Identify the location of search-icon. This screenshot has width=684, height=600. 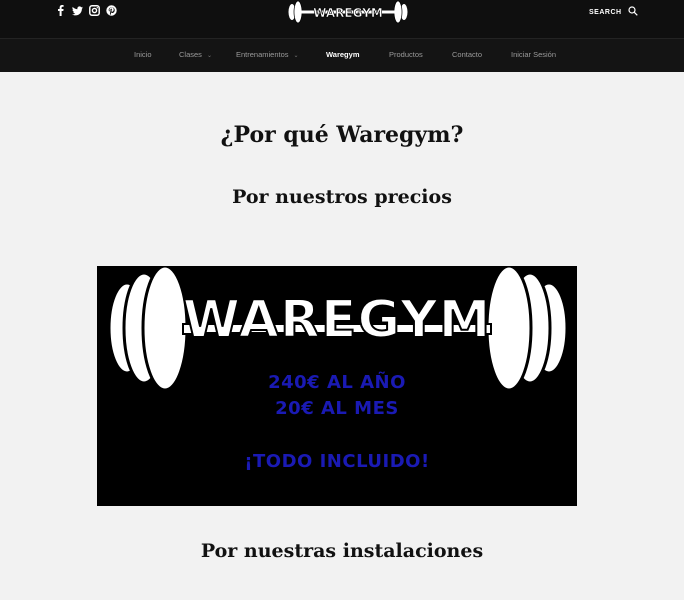
(632, 12).